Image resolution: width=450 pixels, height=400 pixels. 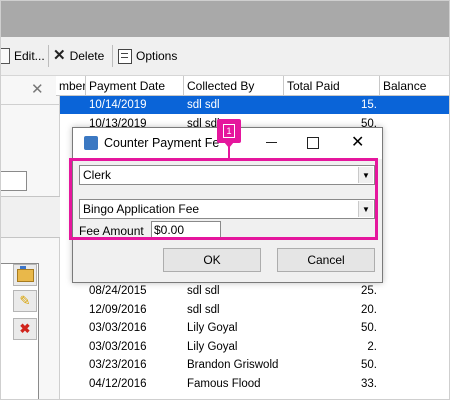 What do you see at coordinates (225, 56) in the screenshot?
I see `toolbar: Edit... ✕ Delete Options` at bounding box center [225, 56].